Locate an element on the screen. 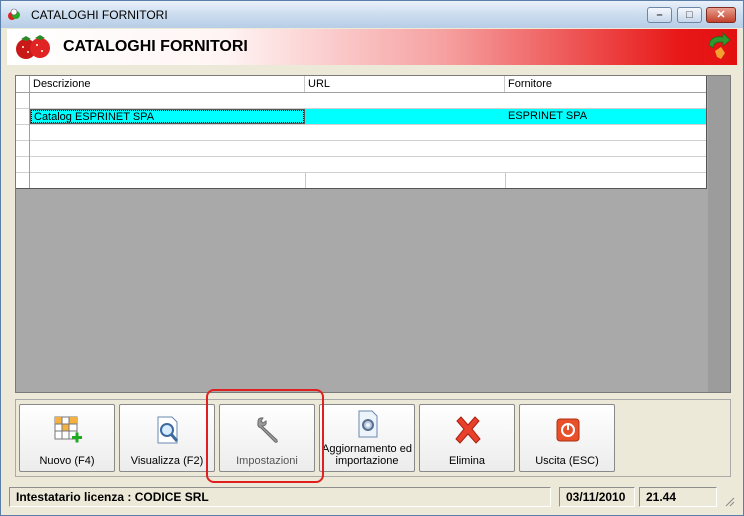 Image resolution: width=744 pixels, height=516 pixels. new-button-label: Nuovo (F4) is located at coordinates (67, 461).